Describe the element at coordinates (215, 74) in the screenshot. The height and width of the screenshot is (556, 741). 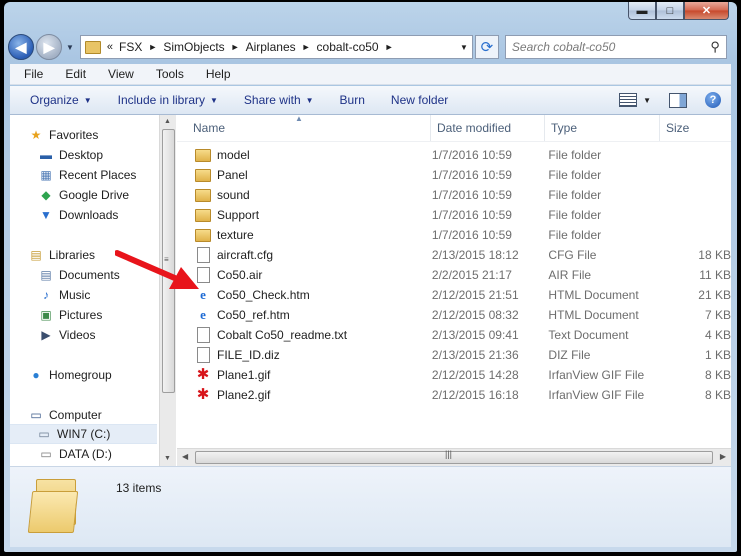
I see `menu-help: Help` at that location.